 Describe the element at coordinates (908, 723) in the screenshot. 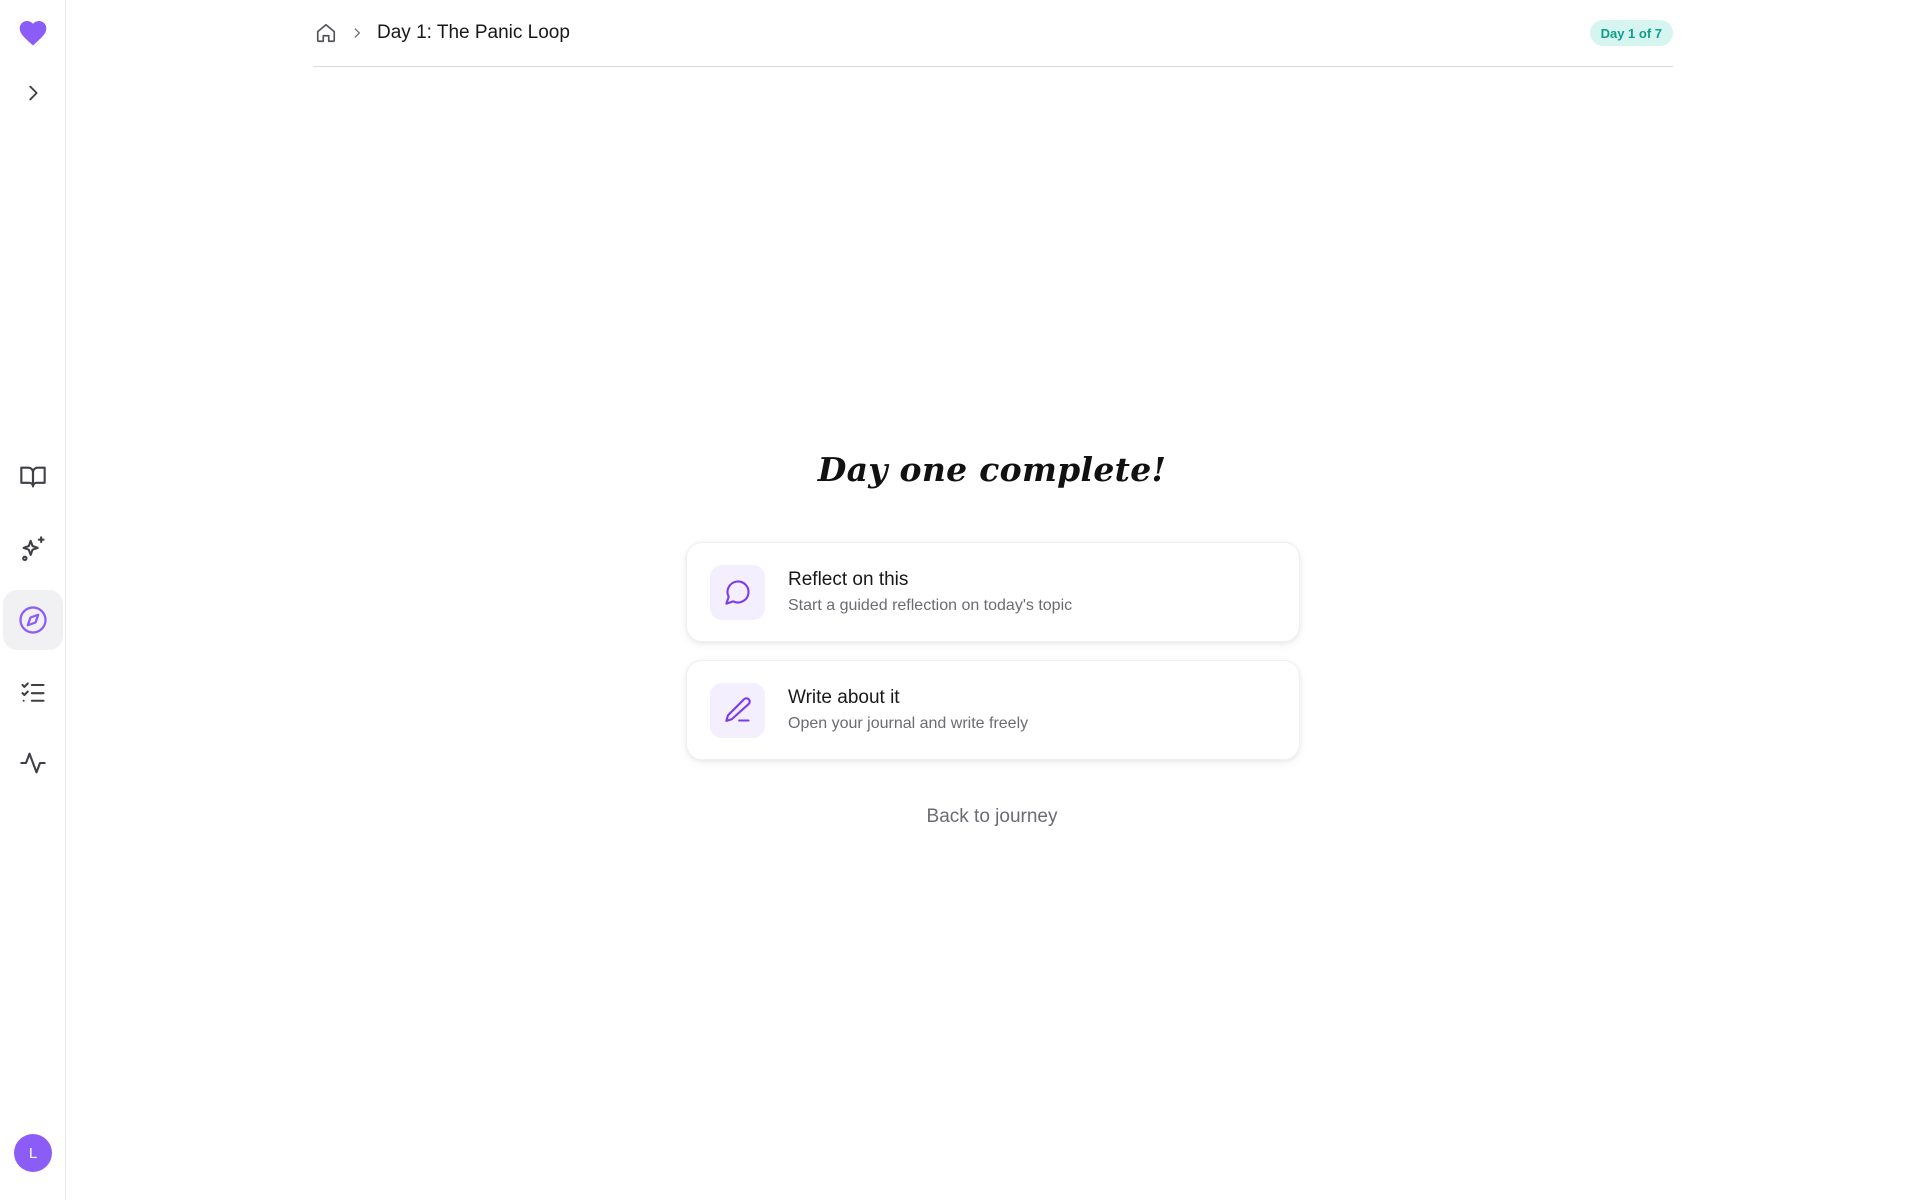

I see `write-card-subtitle: Open your journal and write freely` at that location.